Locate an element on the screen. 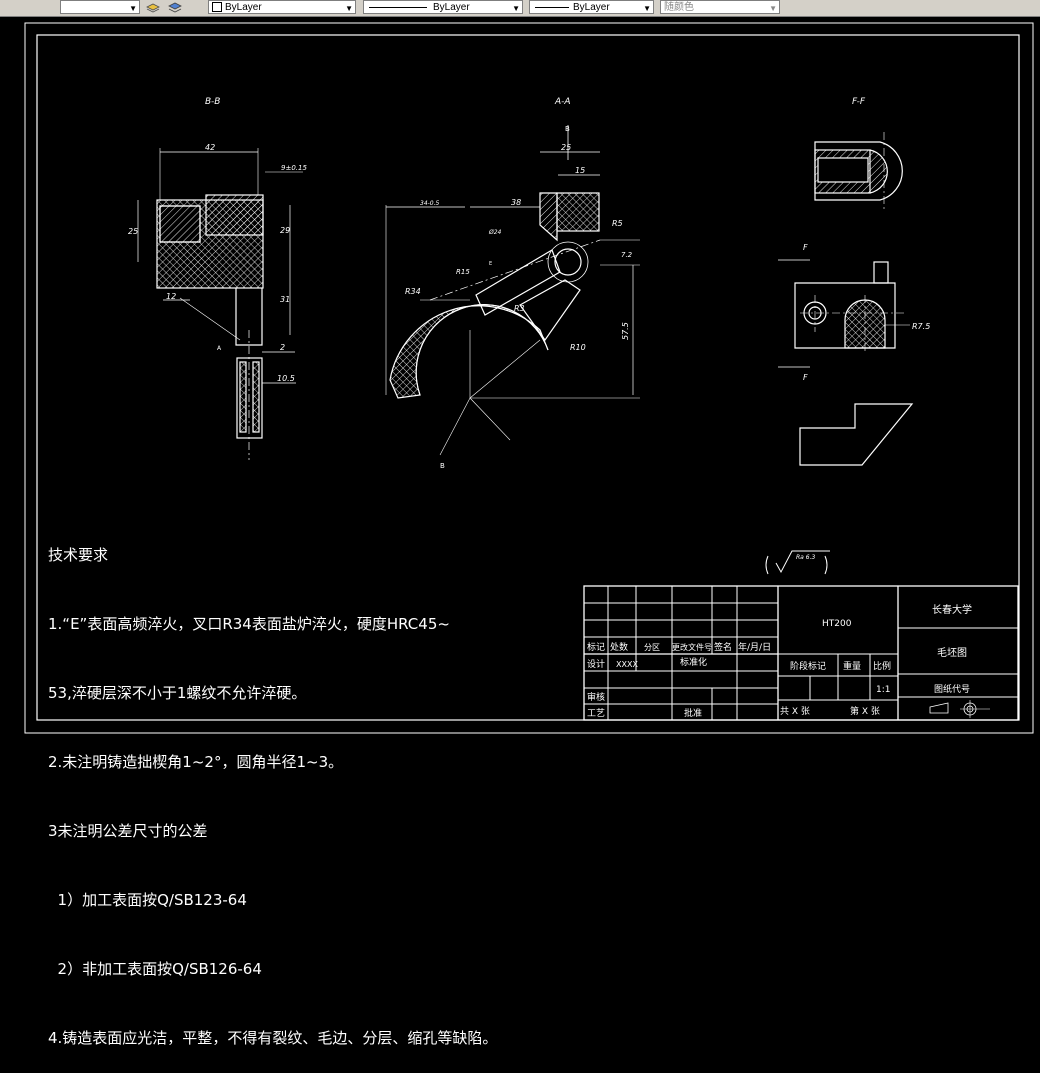  dim-10-5: 10.5 is located at coordinates (286, 378).